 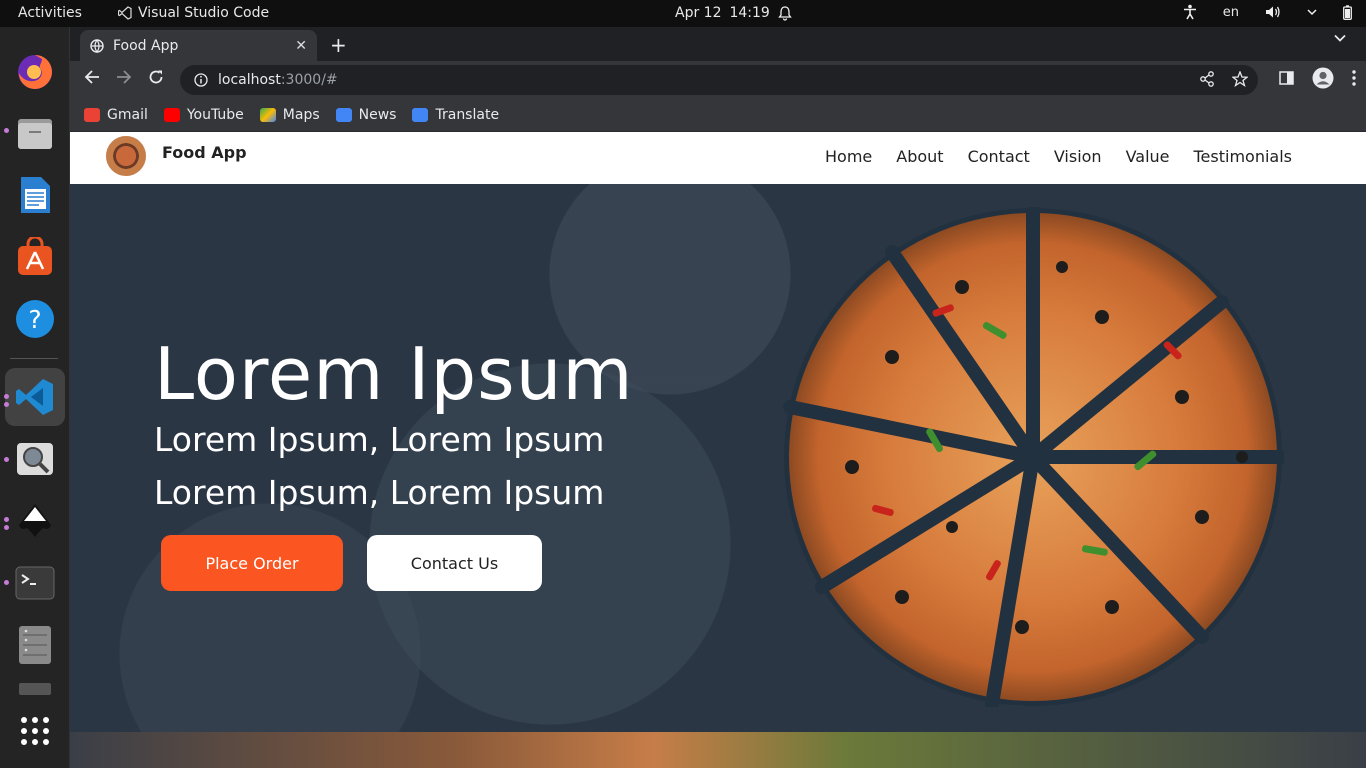 I want to click on next-section-preview, so click(x=718, y=750).